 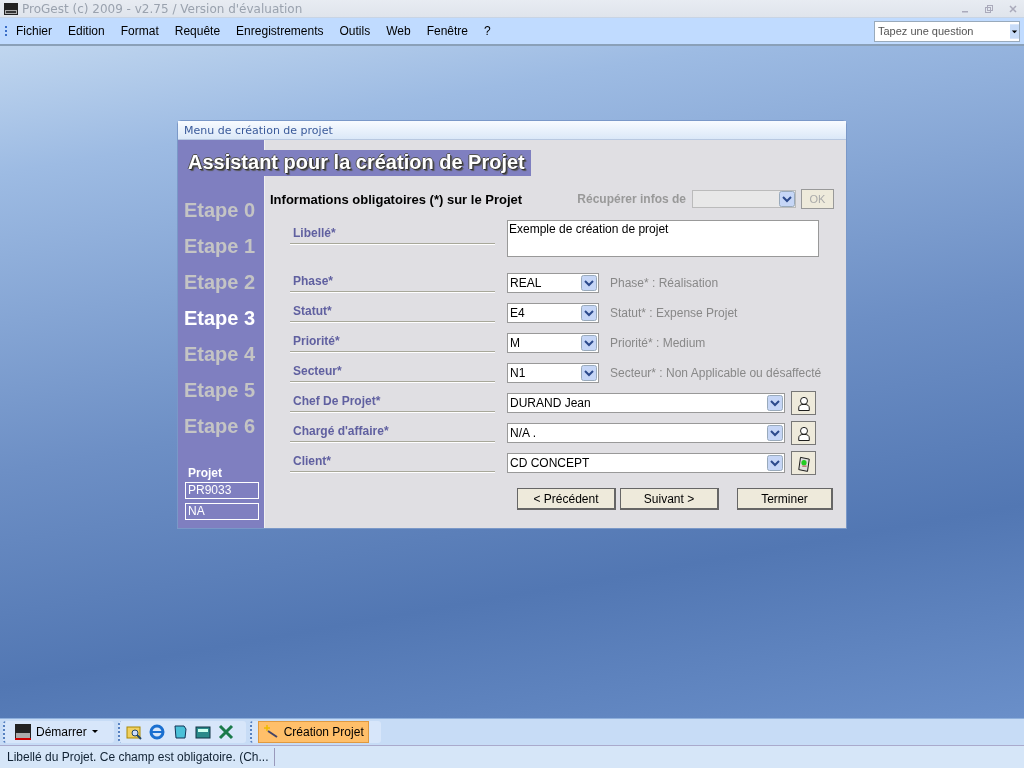 I want to click on dropdown-field: DURAND Jean, so click(x=646, y=403).